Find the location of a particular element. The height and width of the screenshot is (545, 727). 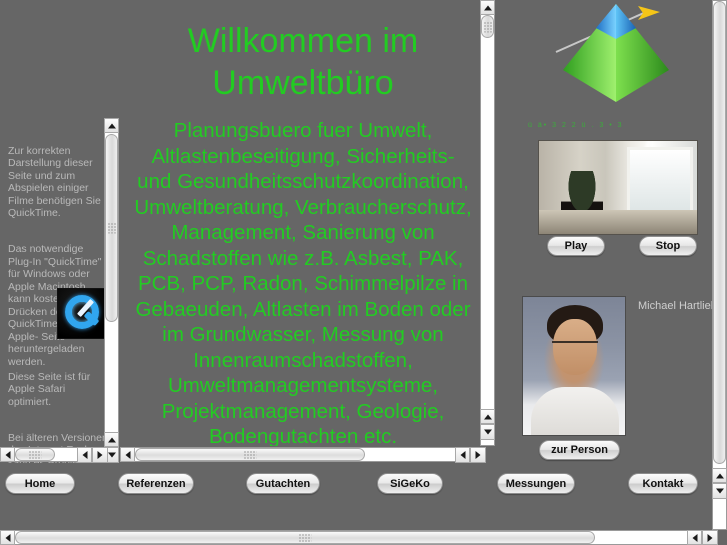

window-hscroll-thumb is located at coordinates (305, 537).